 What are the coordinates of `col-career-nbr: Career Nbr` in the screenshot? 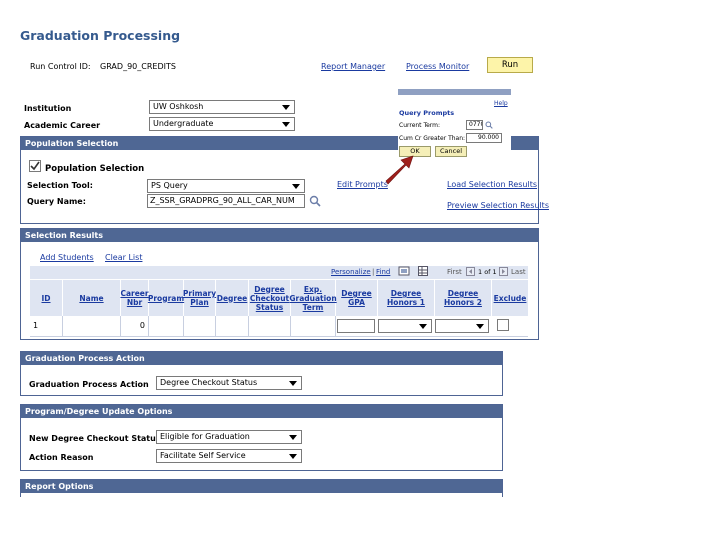 It's located at (134, 298).